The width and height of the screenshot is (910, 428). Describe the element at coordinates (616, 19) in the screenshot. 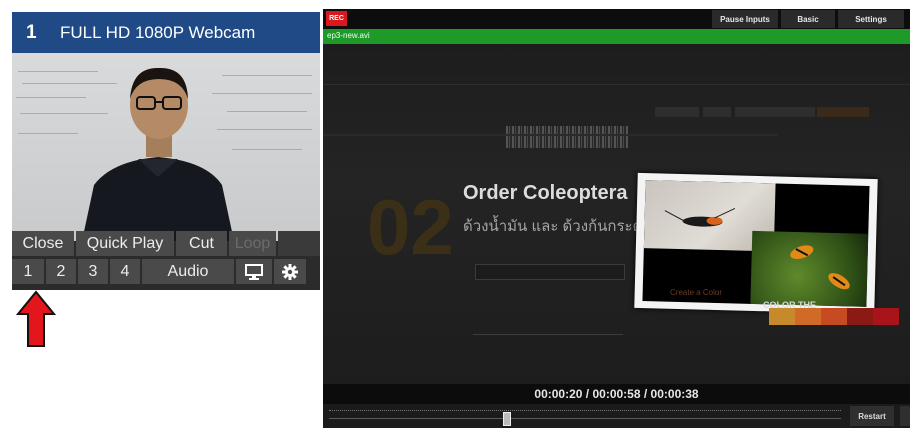

I see `top-toolbar: REC Pause Inputs Basic Settings` at that location.